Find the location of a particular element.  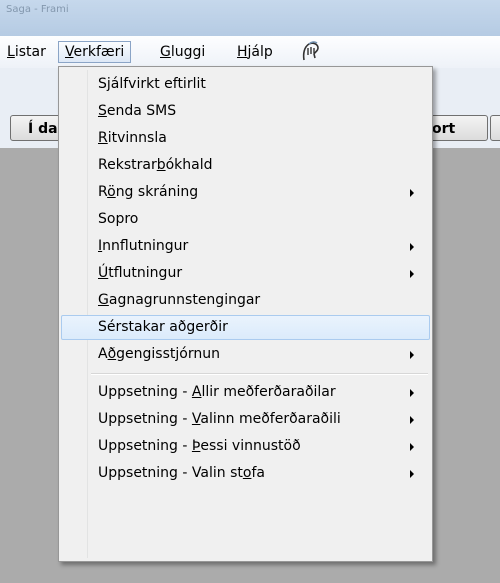

toolbar-today-button: Í da is located at coordinates (36, 128).